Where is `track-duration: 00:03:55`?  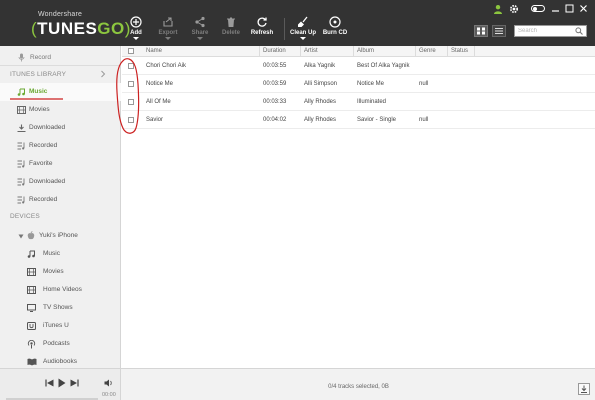 track-duration: 00:03:55 is located at coordinates (275, 66).